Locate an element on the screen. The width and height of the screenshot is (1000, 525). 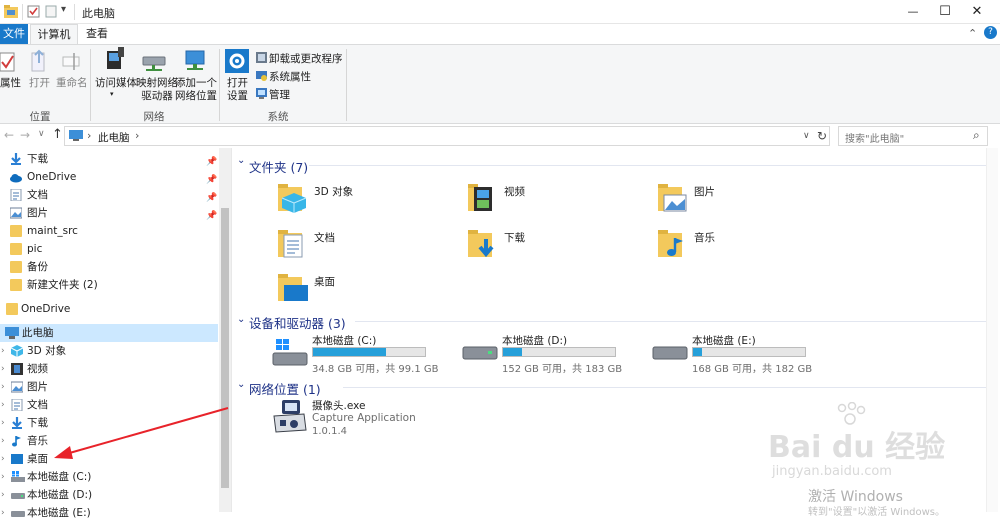
nav-label: 下载 is located at coordinates (37, 159).